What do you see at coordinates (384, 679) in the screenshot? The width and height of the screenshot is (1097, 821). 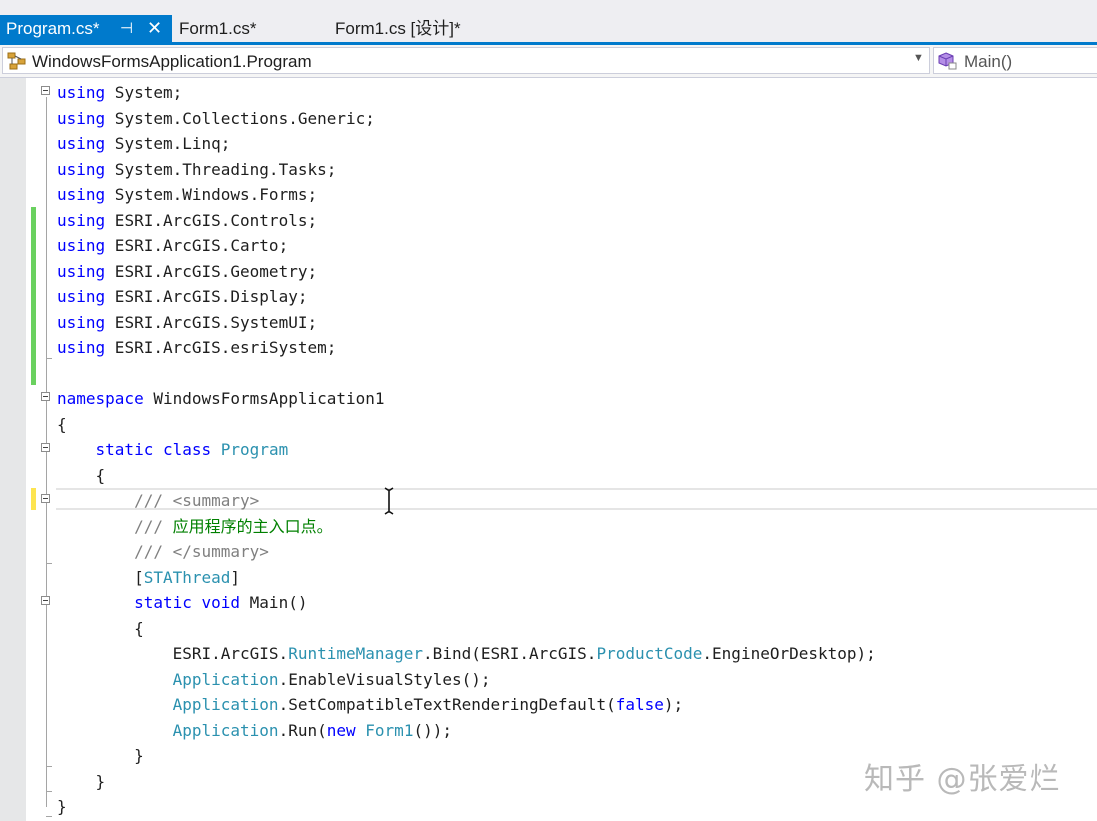 I see `code-token: .EnableVisualStyles();` at bounding box center [384, 679].